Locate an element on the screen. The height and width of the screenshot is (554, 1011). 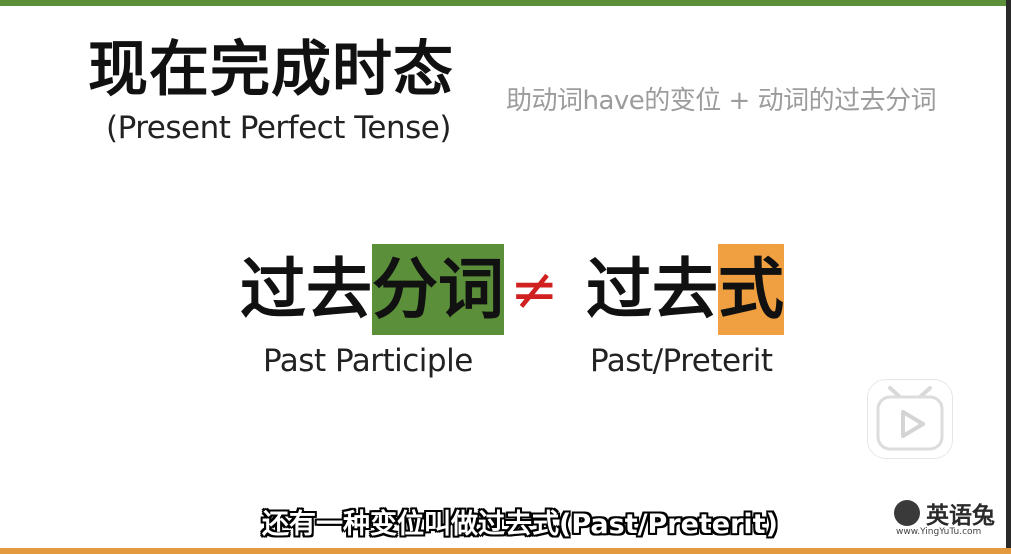
rabbit-logo-icon is located at coordinates (907, 513).